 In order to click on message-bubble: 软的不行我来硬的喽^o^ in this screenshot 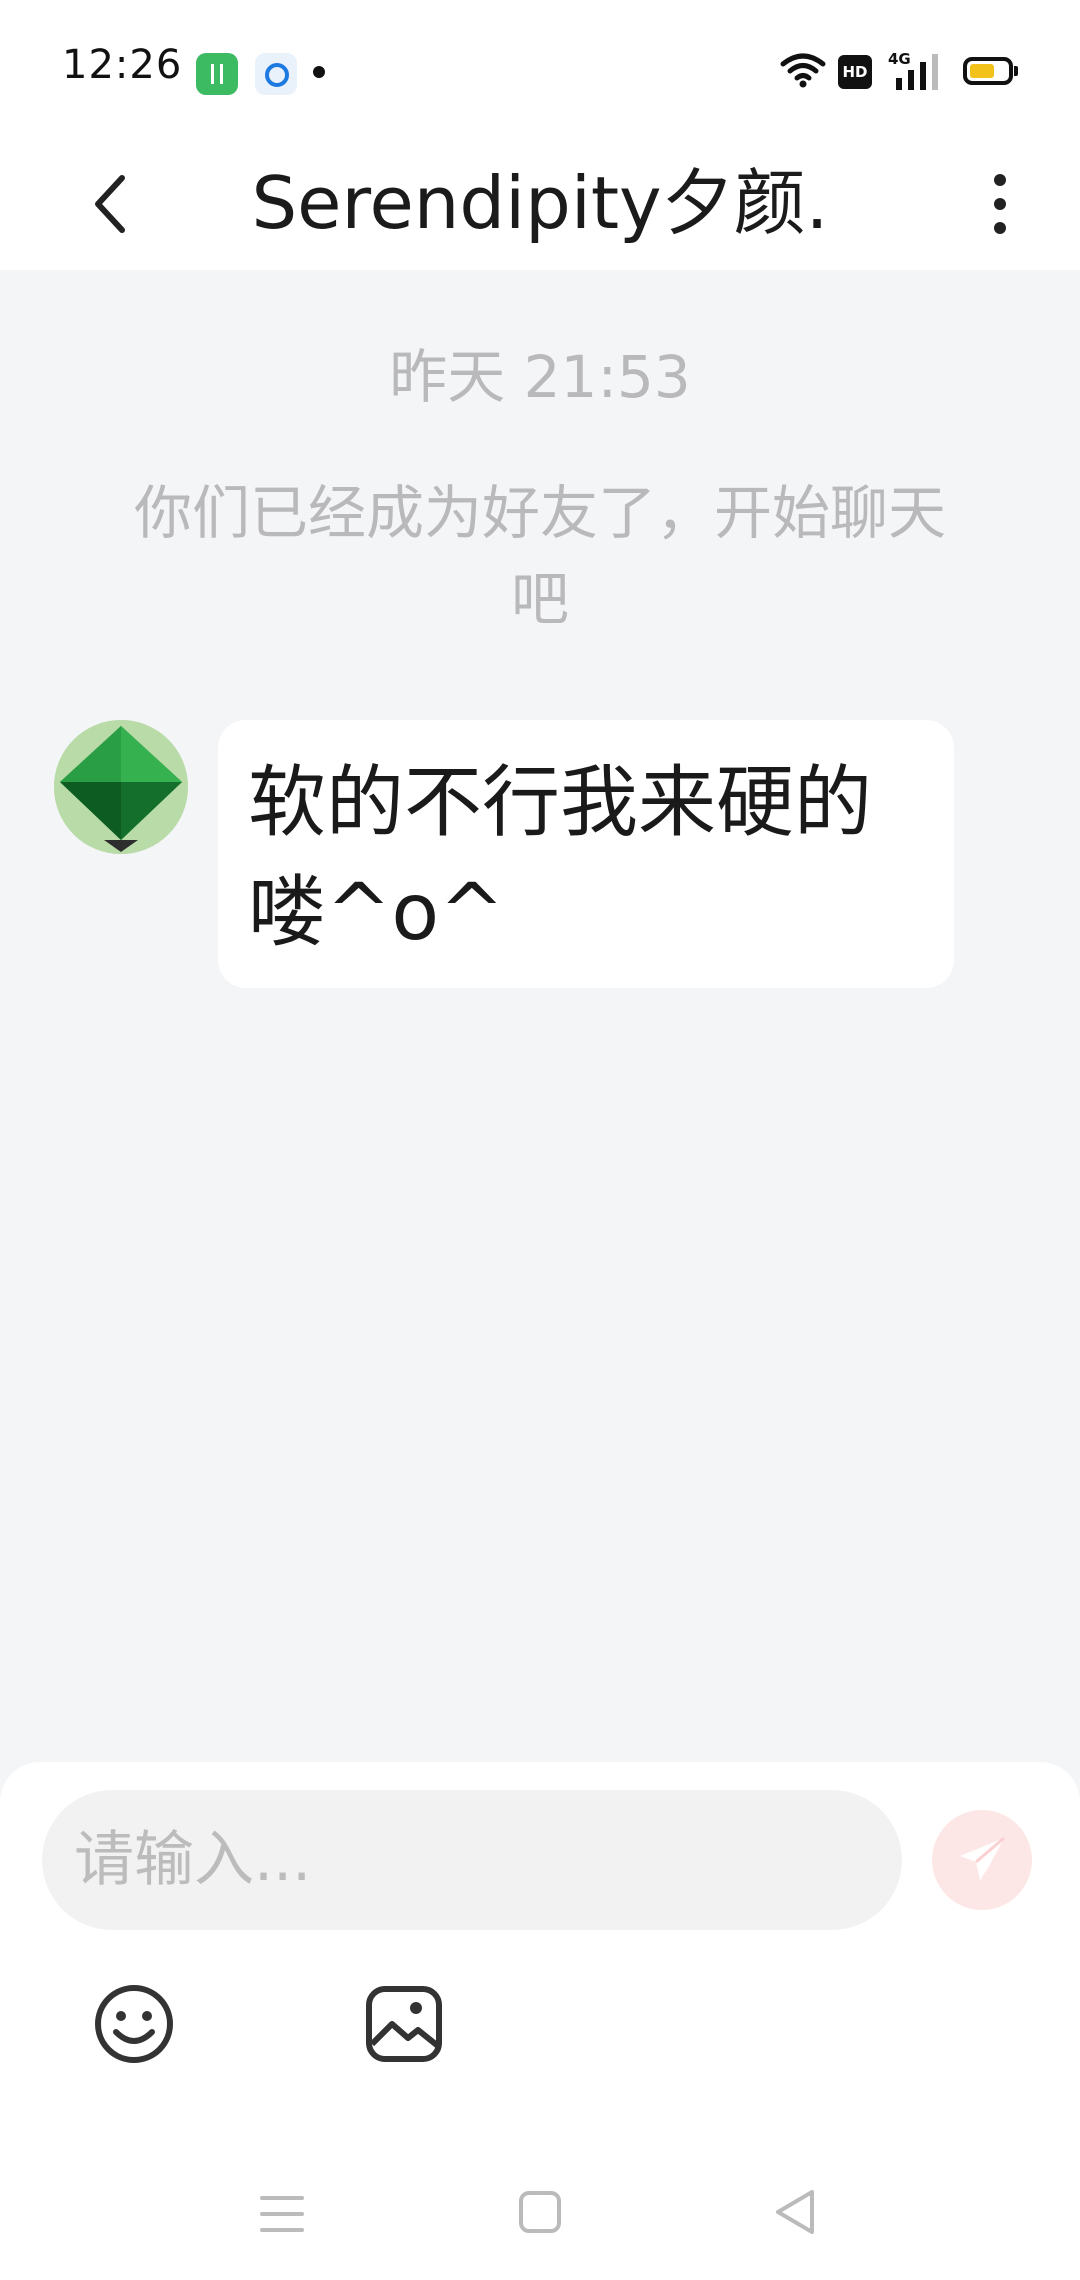, I will do `click(586, 854)`.